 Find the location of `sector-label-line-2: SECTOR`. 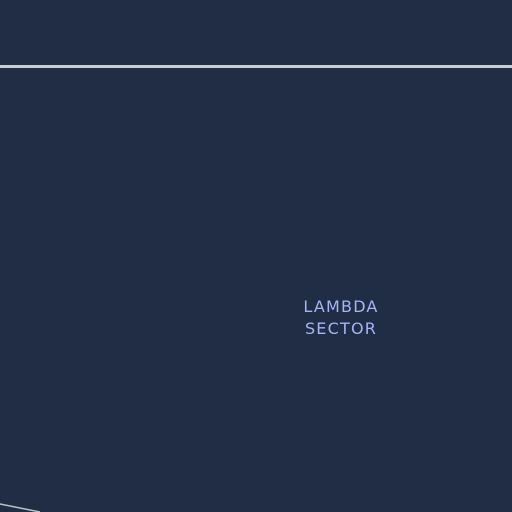

sector-label-line-2: SECTOR is located at coordinates (341, 328).